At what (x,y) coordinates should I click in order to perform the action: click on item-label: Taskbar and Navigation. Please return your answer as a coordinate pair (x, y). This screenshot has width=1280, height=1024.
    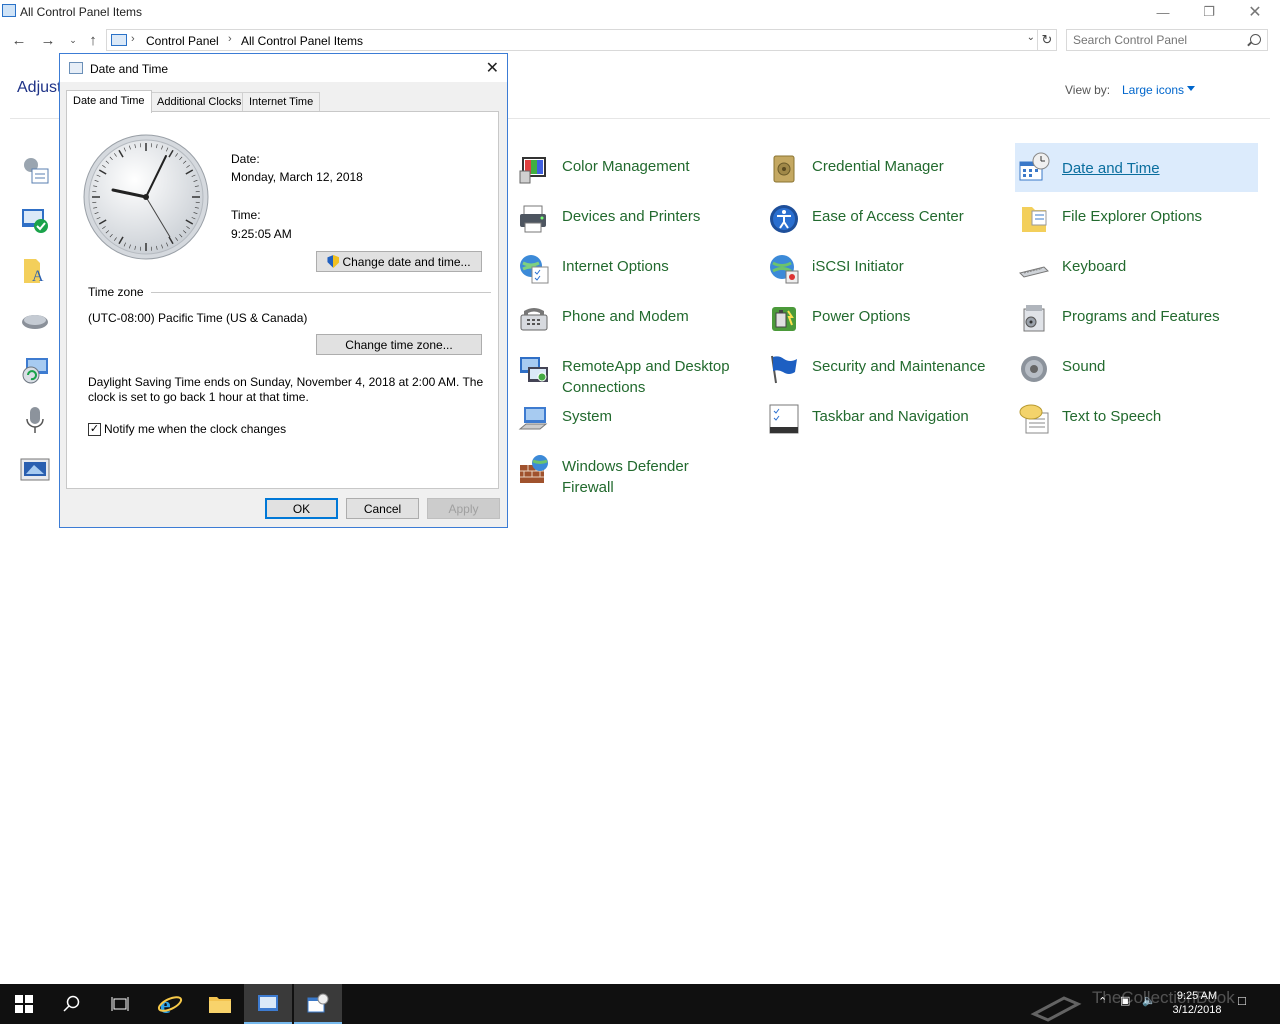
    Looking at the image, I should click on (890, 416).